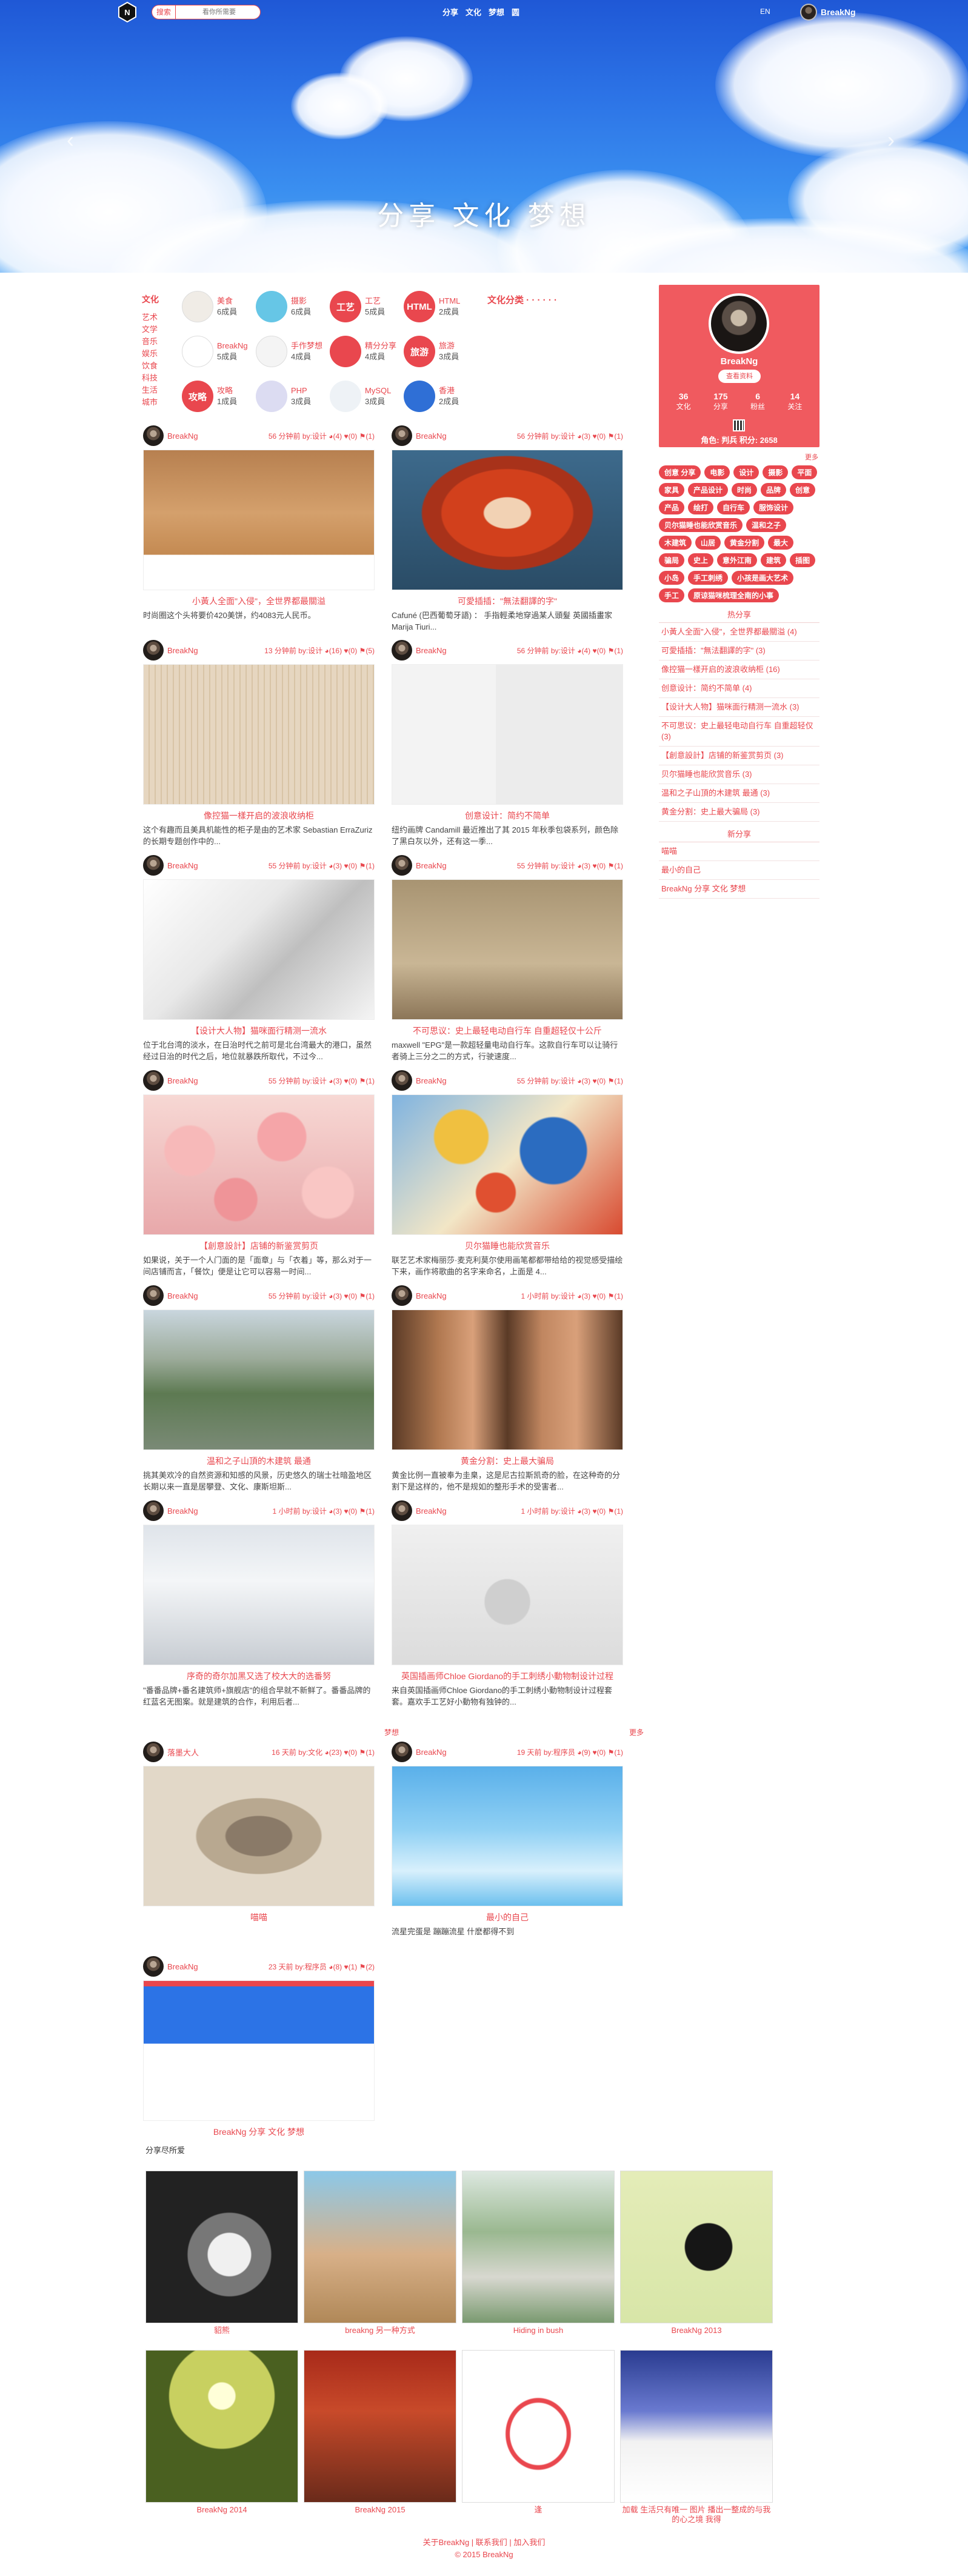 The width and height of the screenshot is (968, 2576). Describe the element at coordinates (739, 889) in the screenshot. I see `new-share-item: BreakNg 分享 文化 梦想` at that location.